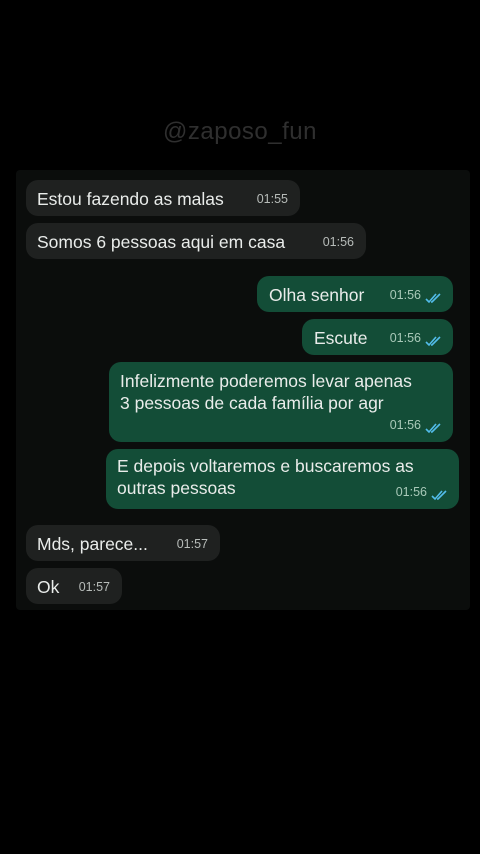 This screenshot has height=854, width=480. What do you see at coordinates (266, 381) in the screenshot?
I see `message-text-line: Infelizmente poderemos levar apenas` at bounding box center [266, 381].